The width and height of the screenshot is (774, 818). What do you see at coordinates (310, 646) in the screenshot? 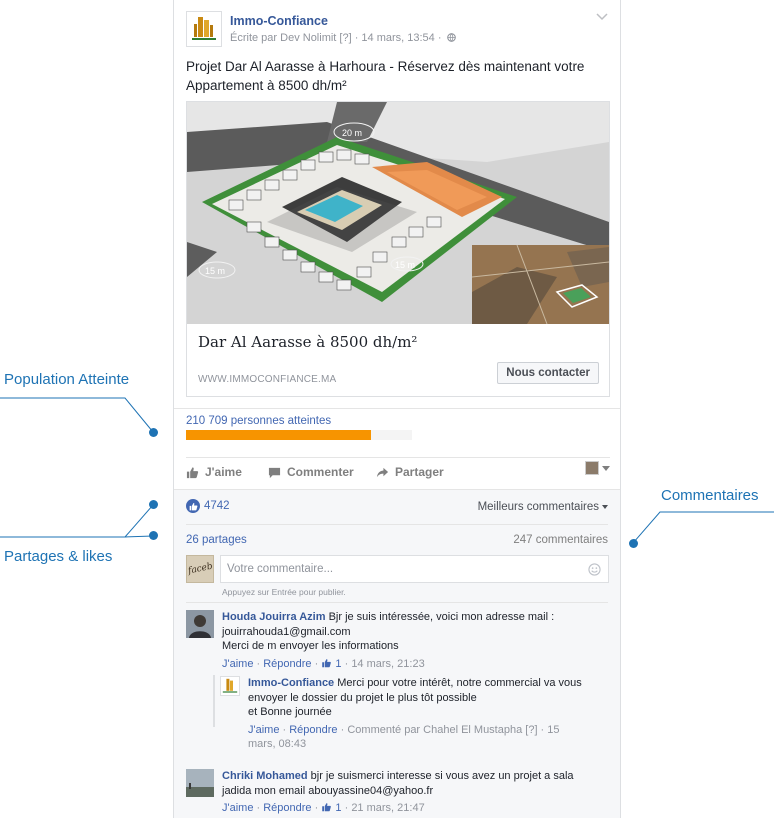
I see `comment-text-line: Merci de m envoyer les informations` at bounding box center [310, 646].